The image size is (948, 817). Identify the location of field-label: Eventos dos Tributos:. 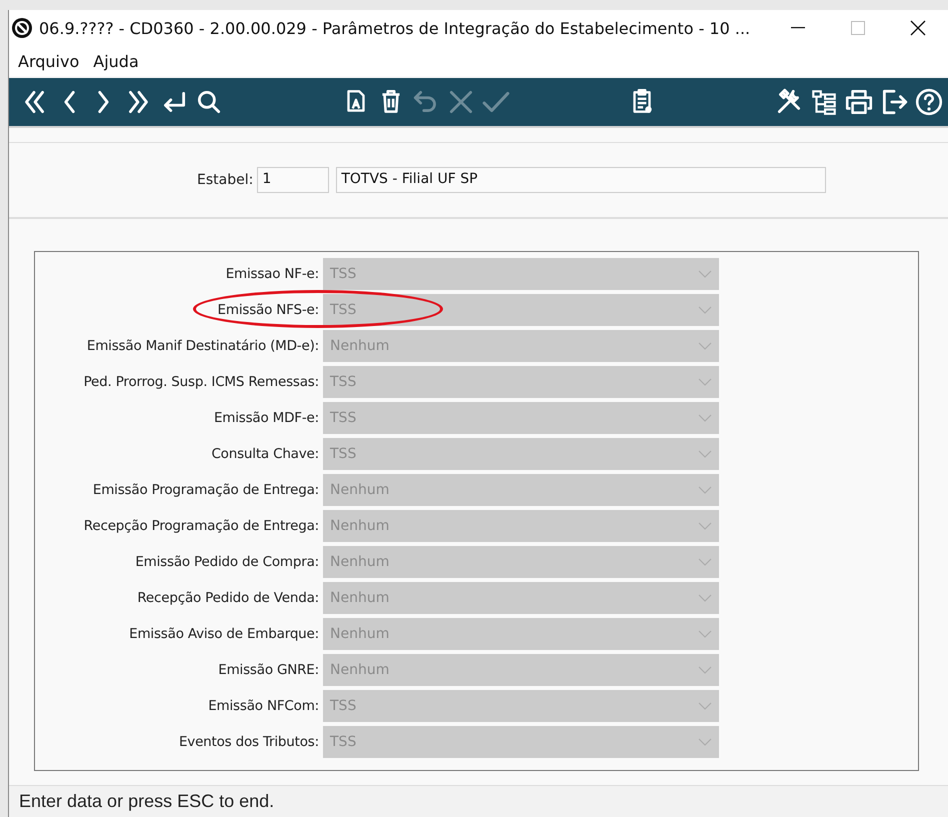
(249, 742).